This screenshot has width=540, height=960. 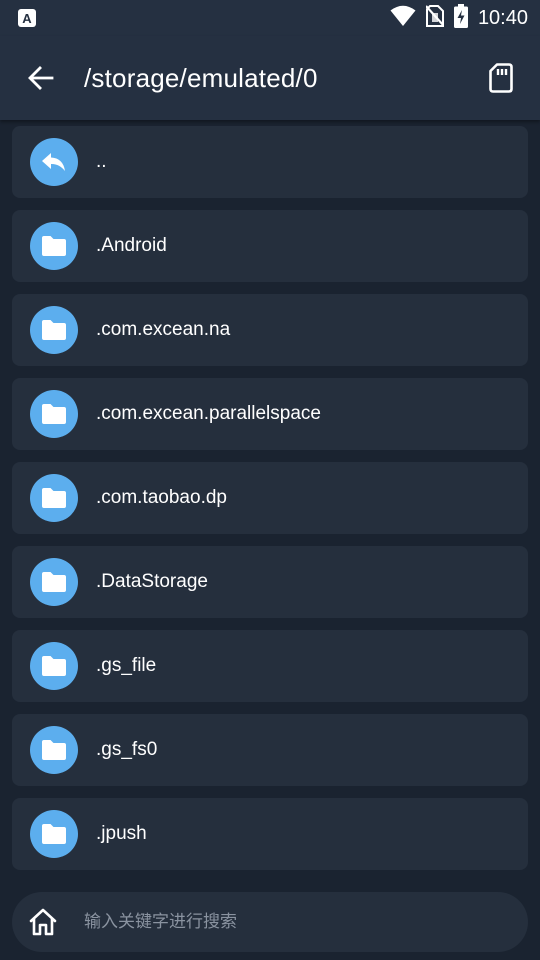 I want to click on no-sim-icon, so click(x=435, y=18).